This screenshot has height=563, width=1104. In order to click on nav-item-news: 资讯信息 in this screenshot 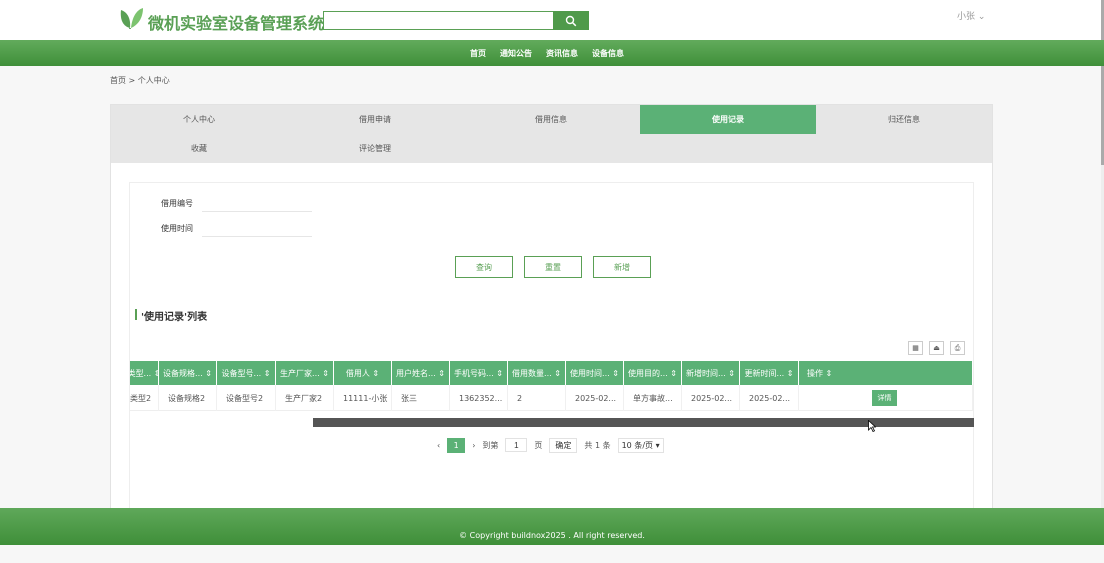, I will do `click(562, 53)`.